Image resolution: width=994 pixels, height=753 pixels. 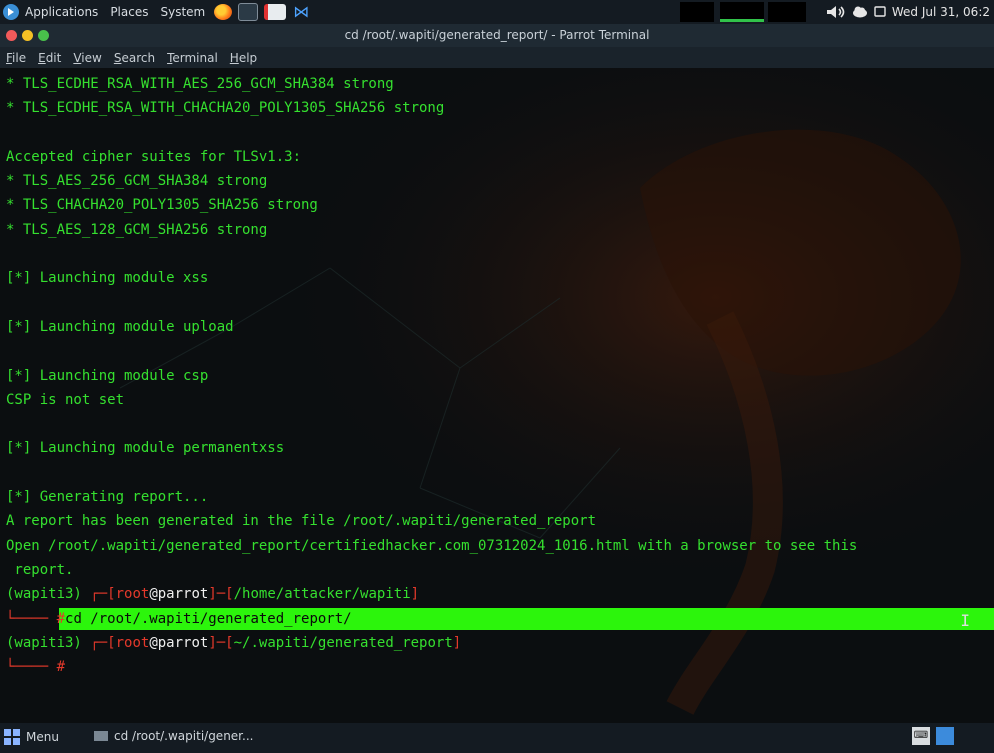 I want to click on network-cloud-icon, so click(x=860, y=12).